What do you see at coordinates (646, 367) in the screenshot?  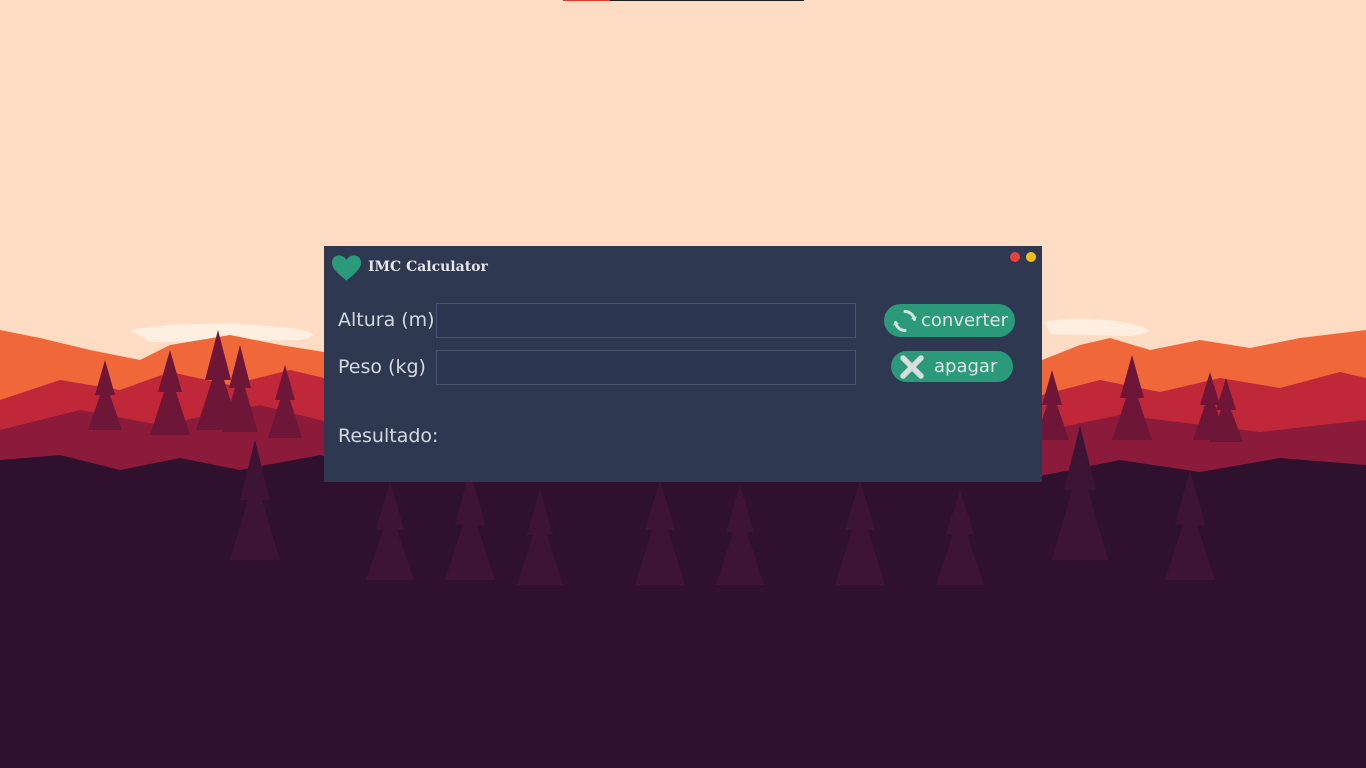 I see `weight-input` at bounding box center [646, 367].